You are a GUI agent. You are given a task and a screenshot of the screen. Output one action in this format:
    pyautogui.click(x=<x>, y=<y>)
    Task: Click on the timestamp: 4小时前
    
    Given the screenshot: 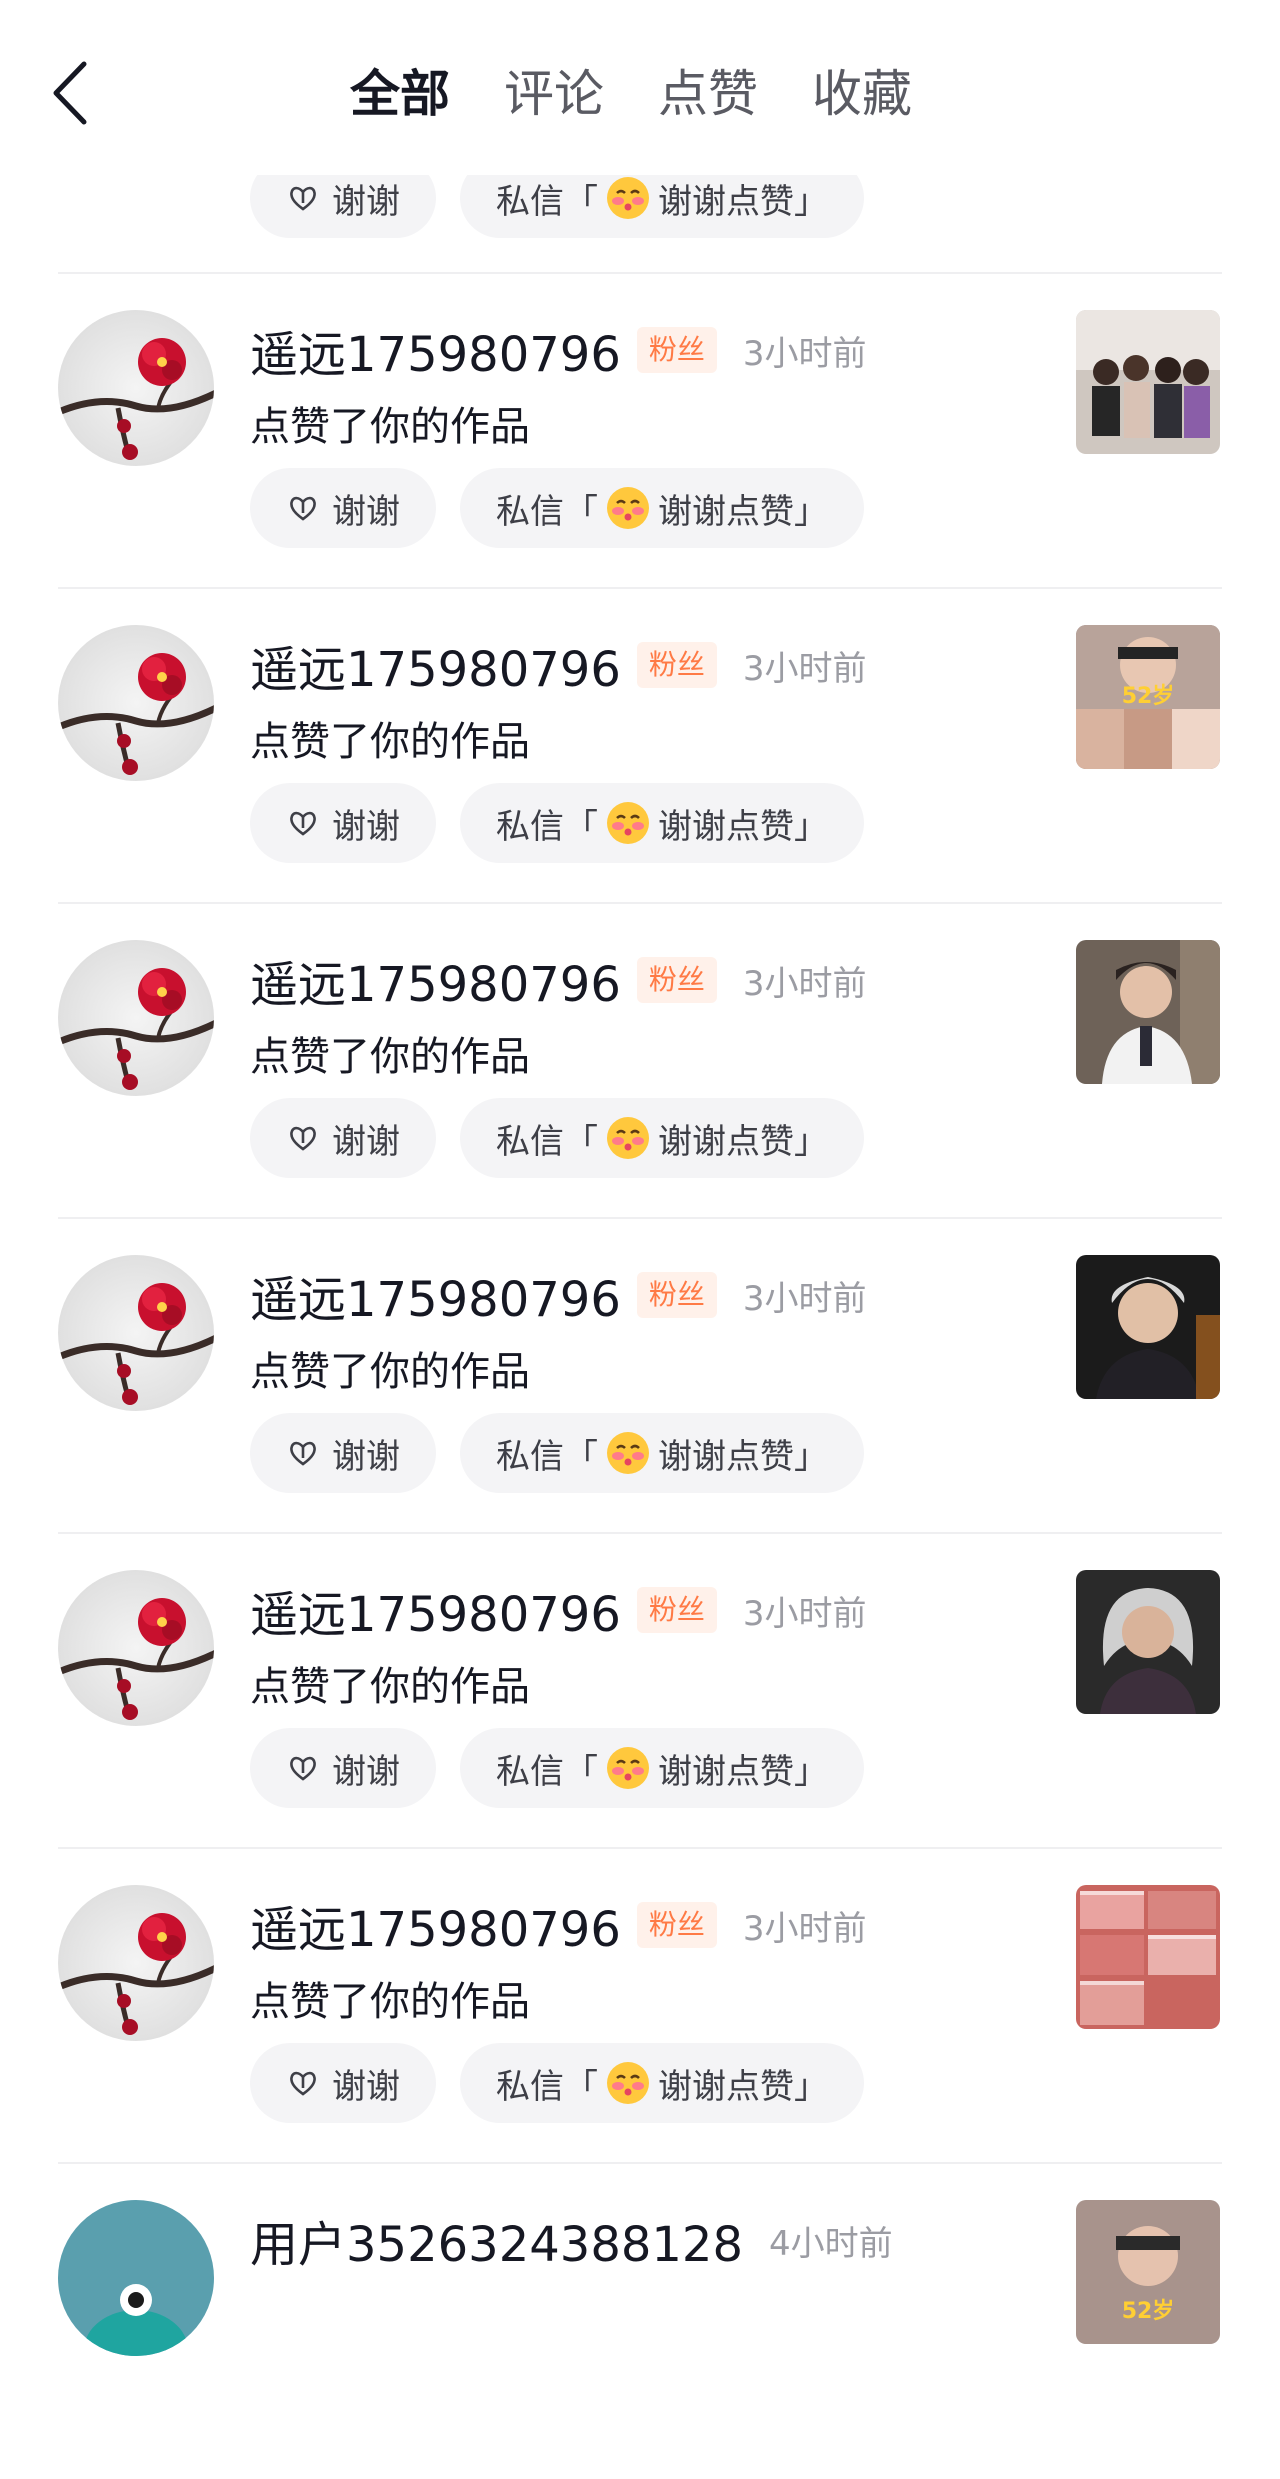 What is the action you would take?
    pyautogui.click(x=831, y=2243)
    